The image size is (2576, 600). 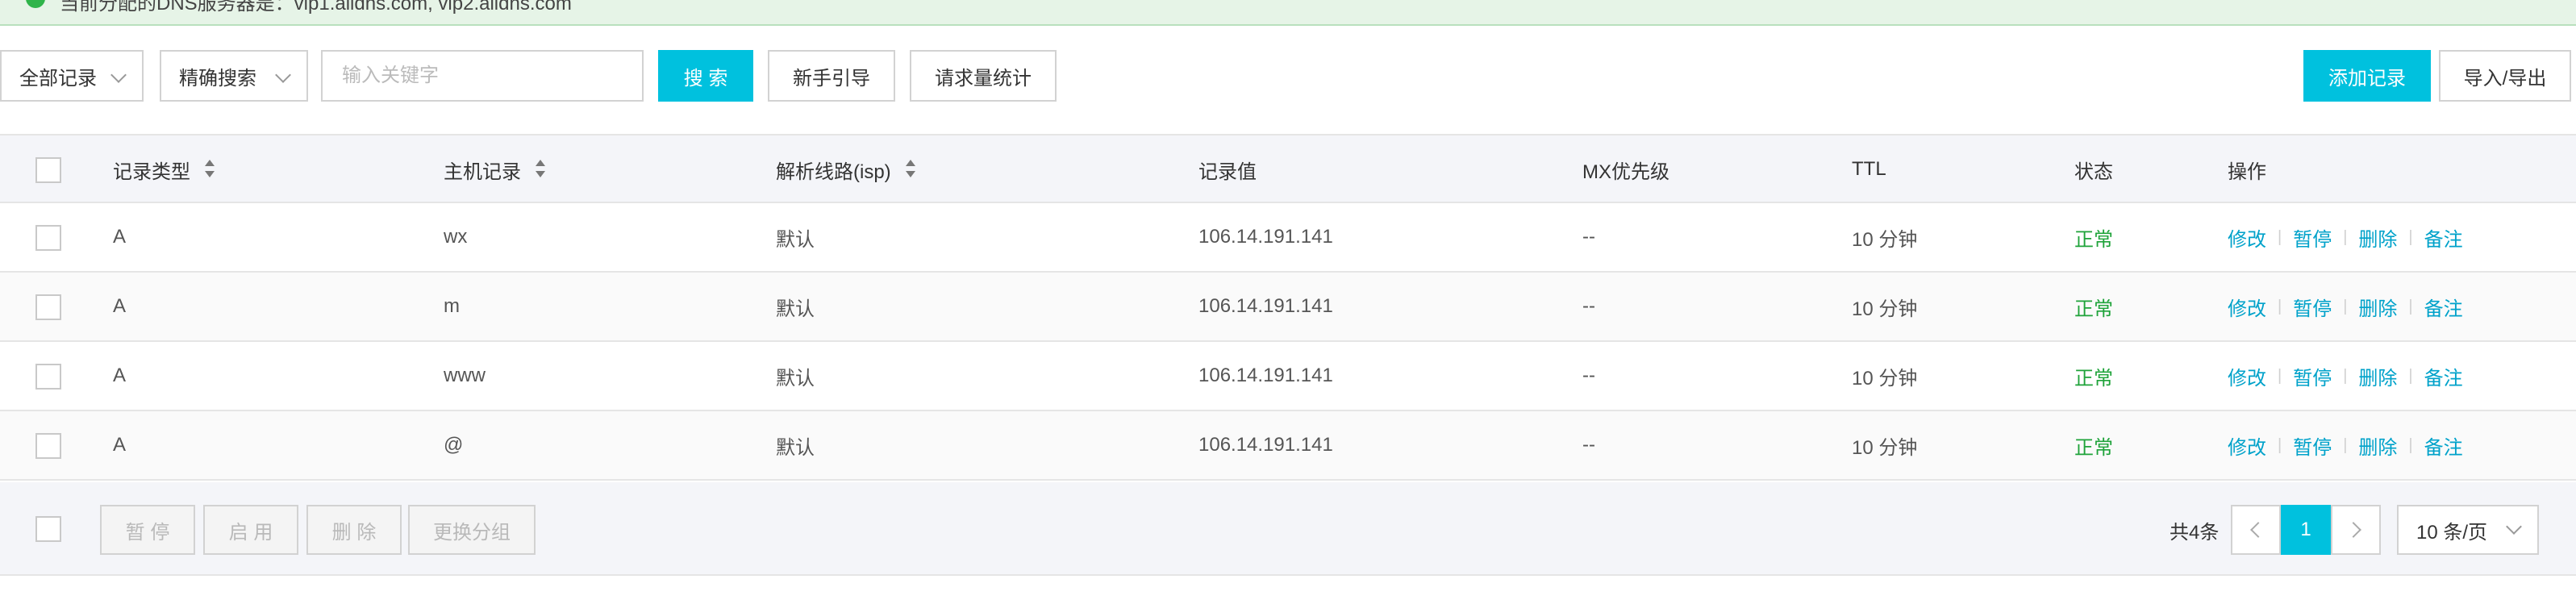 What do you see at coordinates (2306, 530) in the screenshot?
I see `page-number-button: 1` at bounding box center [2306, 530].